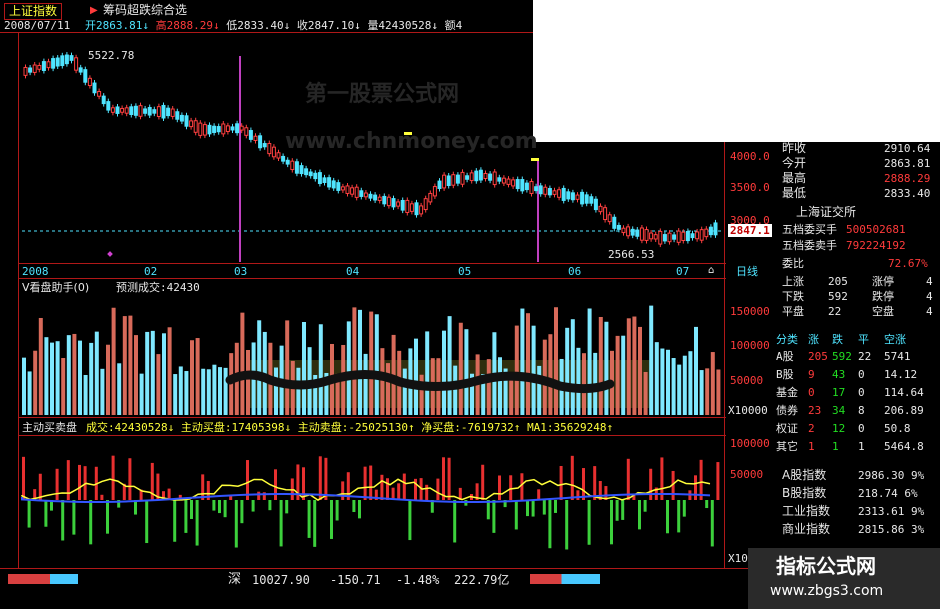 The height and width of the screenshot is (609, 945). Describe the element at coordinates (711, 270) in the screenshot. I see `lock-icon: ⌂` at that location.